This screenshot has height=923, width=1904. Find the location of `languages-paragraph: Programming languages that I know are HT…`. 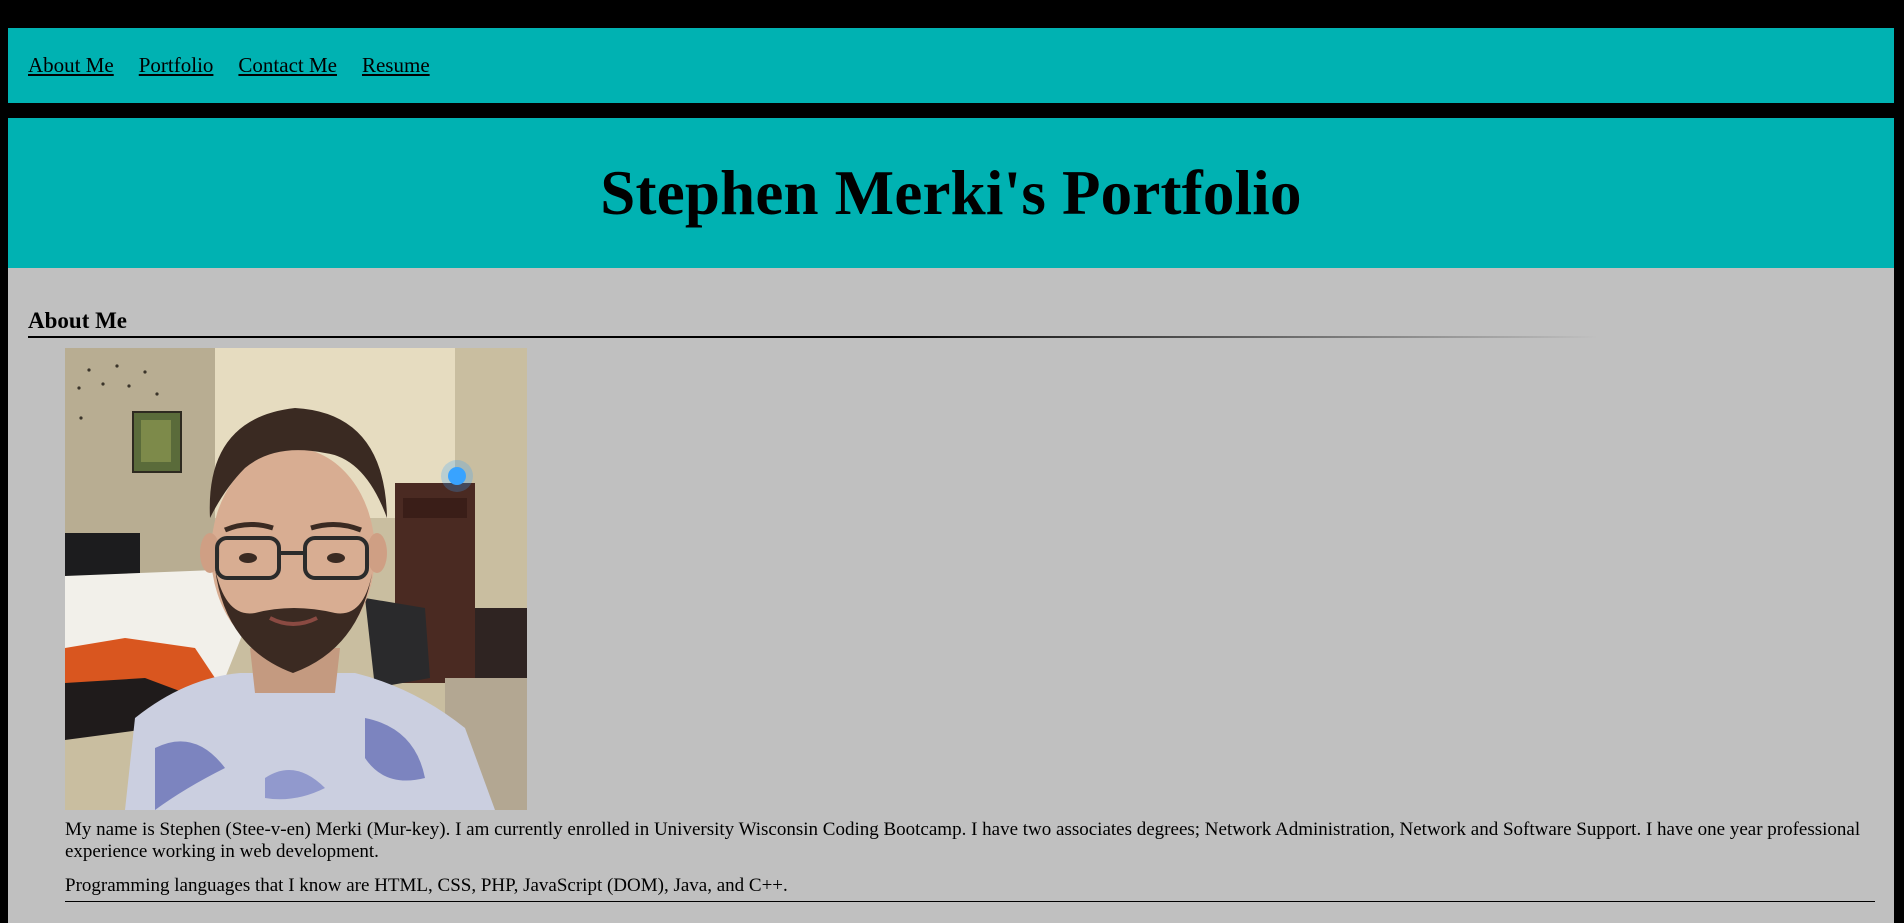

languages-paragraph: Programming languages that I know are HT… is located at coordinates (426, 885).